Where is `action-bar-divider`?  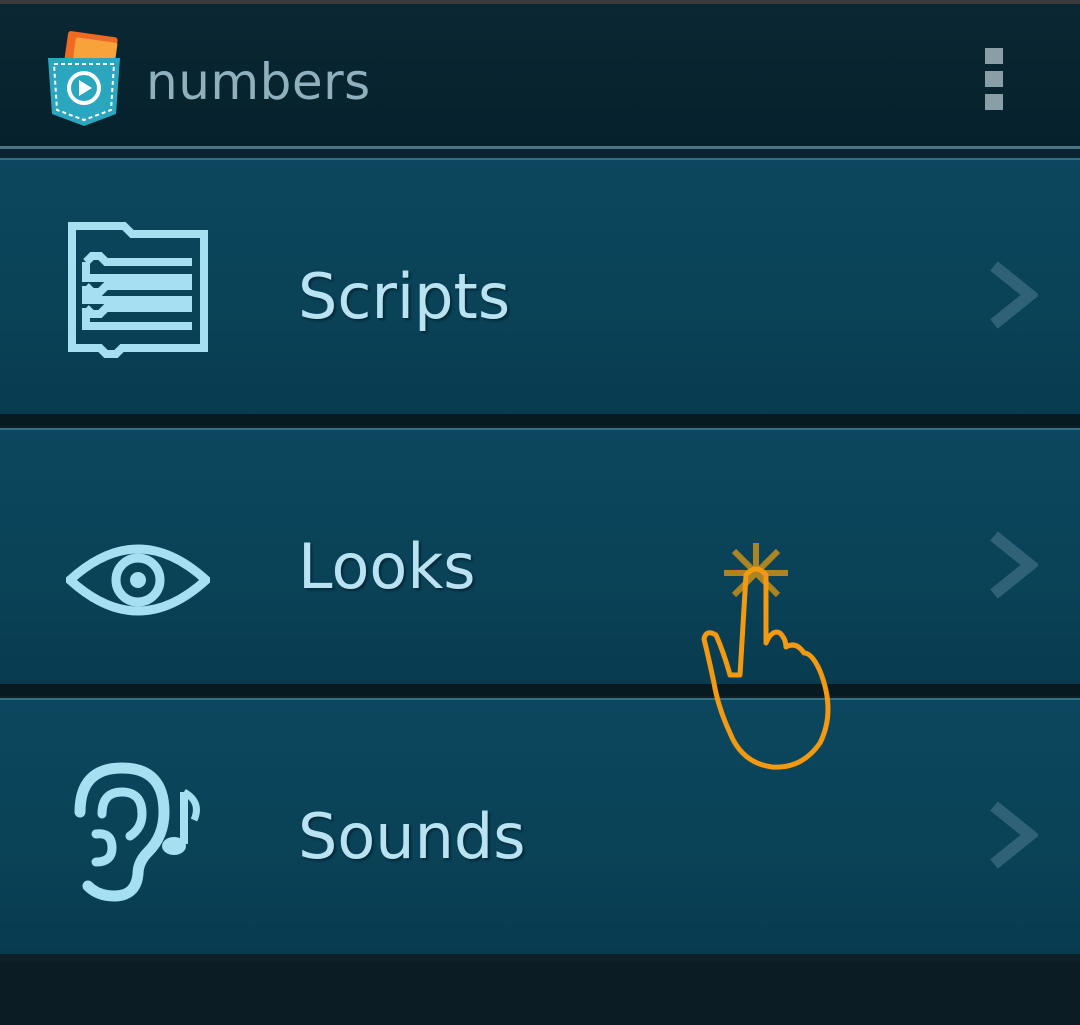
action-bar-divider is located at coordinates (540, 152).